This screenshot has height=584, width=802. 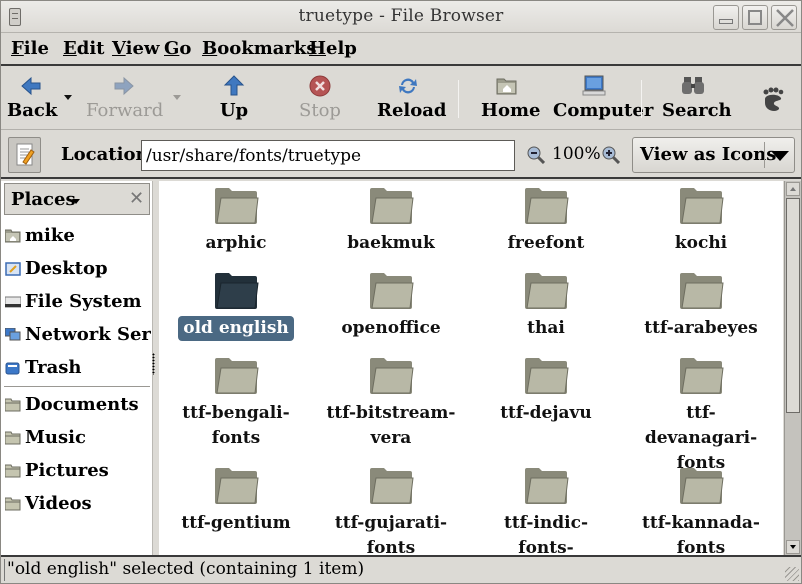 What do you see at coordinates (726, 17) in the screenshot?
I see `minimize-button` at bounding box center [726, 17].